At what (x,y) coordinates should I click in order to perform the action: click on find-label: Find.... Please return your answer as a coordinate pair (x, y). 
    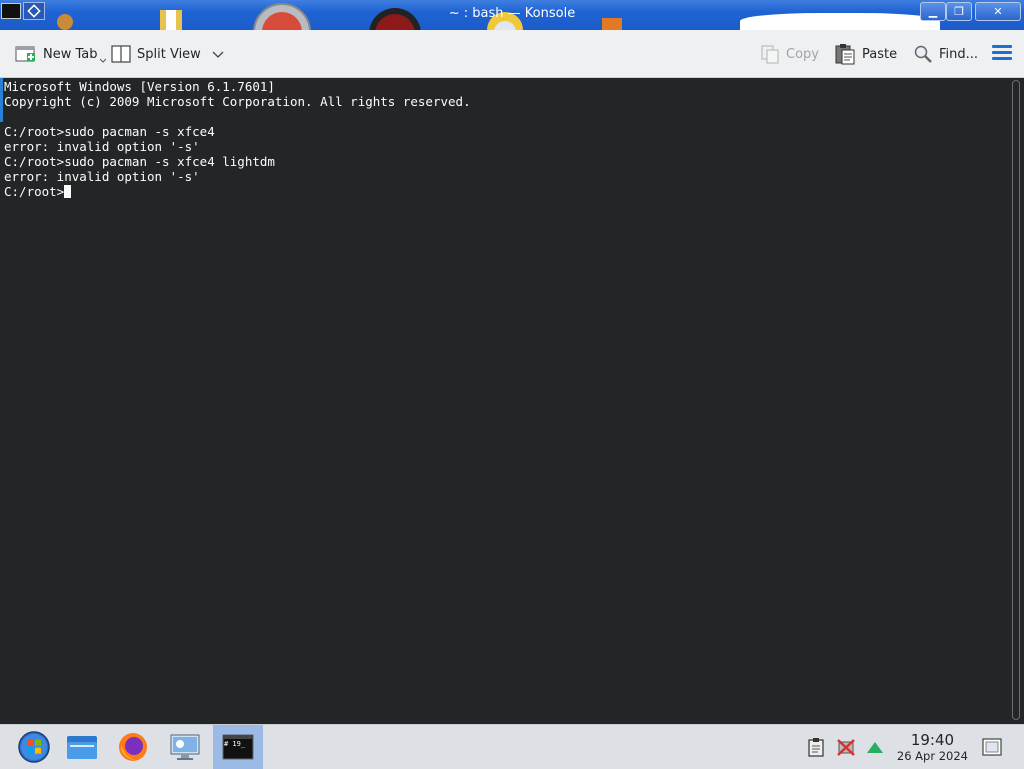
    Looking at the image, I should click on (959, 54).